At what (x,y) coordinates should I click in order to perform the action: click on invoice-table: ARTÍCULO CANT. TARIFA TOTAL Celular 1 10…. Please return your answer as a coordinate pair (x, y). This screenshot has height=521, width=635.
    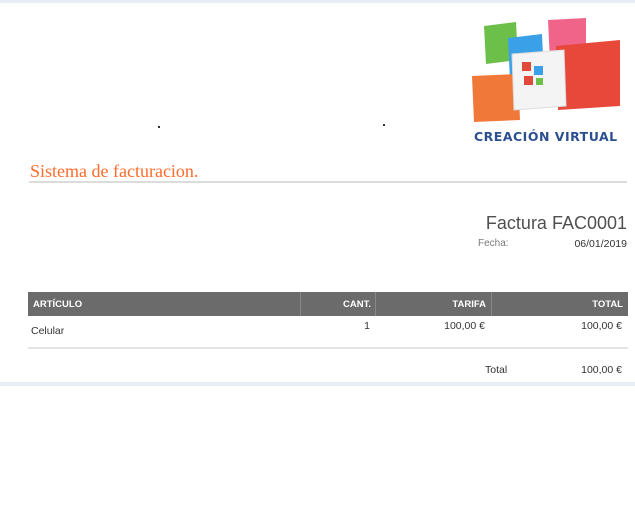
    Looking at the image, I should click on (328, 320).